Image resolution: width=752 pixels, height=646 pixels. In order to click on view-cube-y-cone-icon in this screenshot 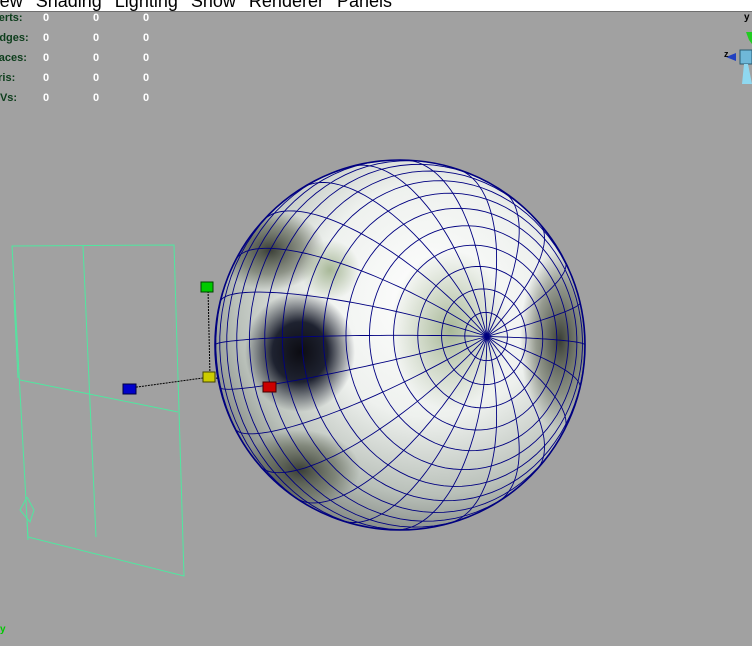, I will do `click(749, 38)`.